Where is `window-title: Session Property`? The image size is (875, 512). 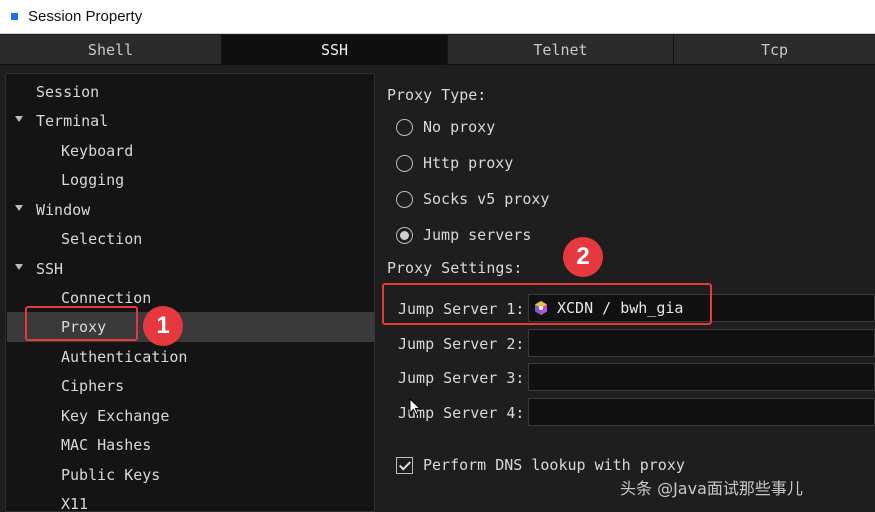
window-title: Session Property is located at coordinates (85, 16).